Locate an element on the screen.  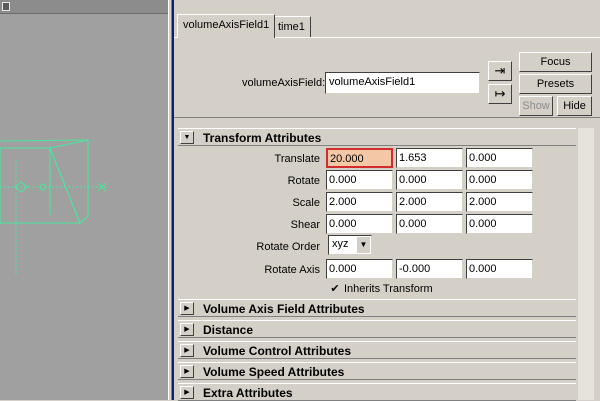
save-attributes-button: ↦ is located at coordinates (500, 94).